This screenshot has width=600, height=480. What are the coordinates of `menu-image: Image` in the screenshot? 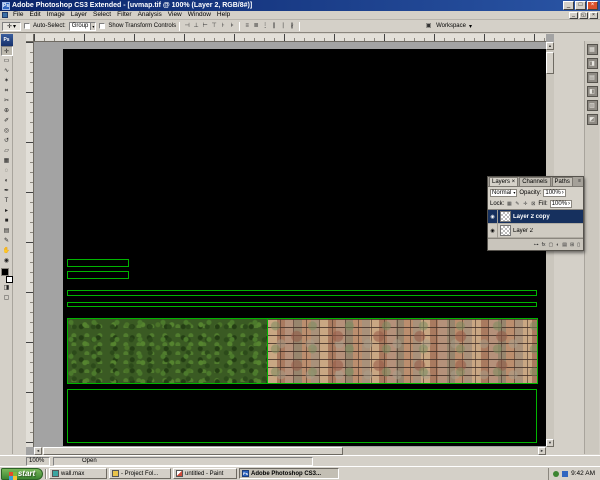 It's located at (56, 15).